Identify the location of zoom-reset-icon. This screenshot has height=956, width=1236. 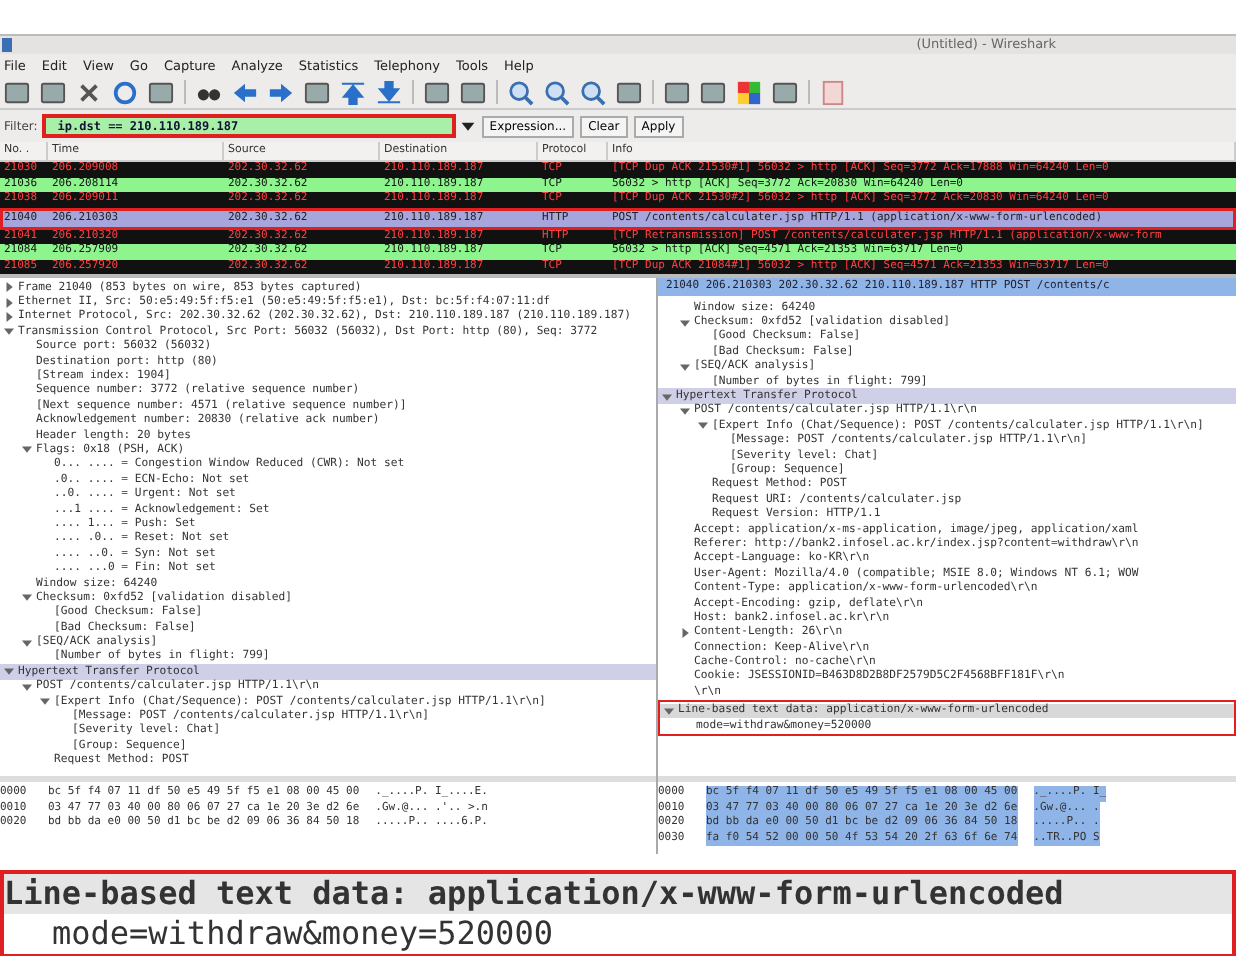
(593, 92).